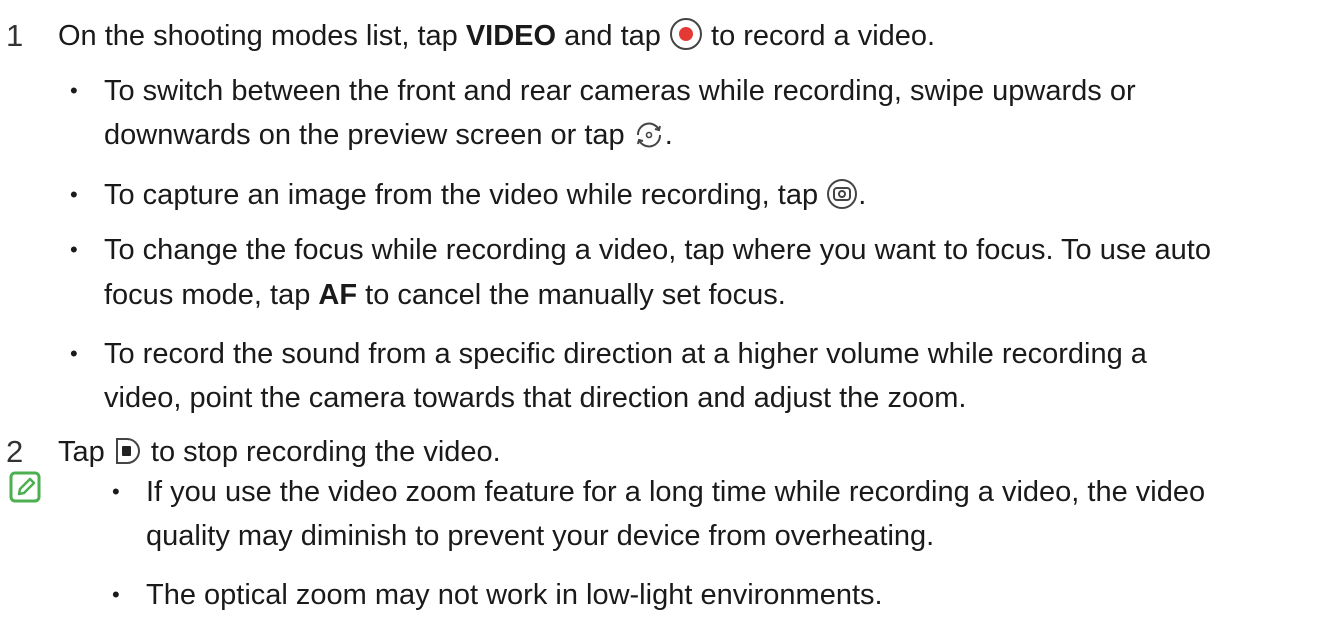  I want to click on record-button-icon, so click(686, 39).